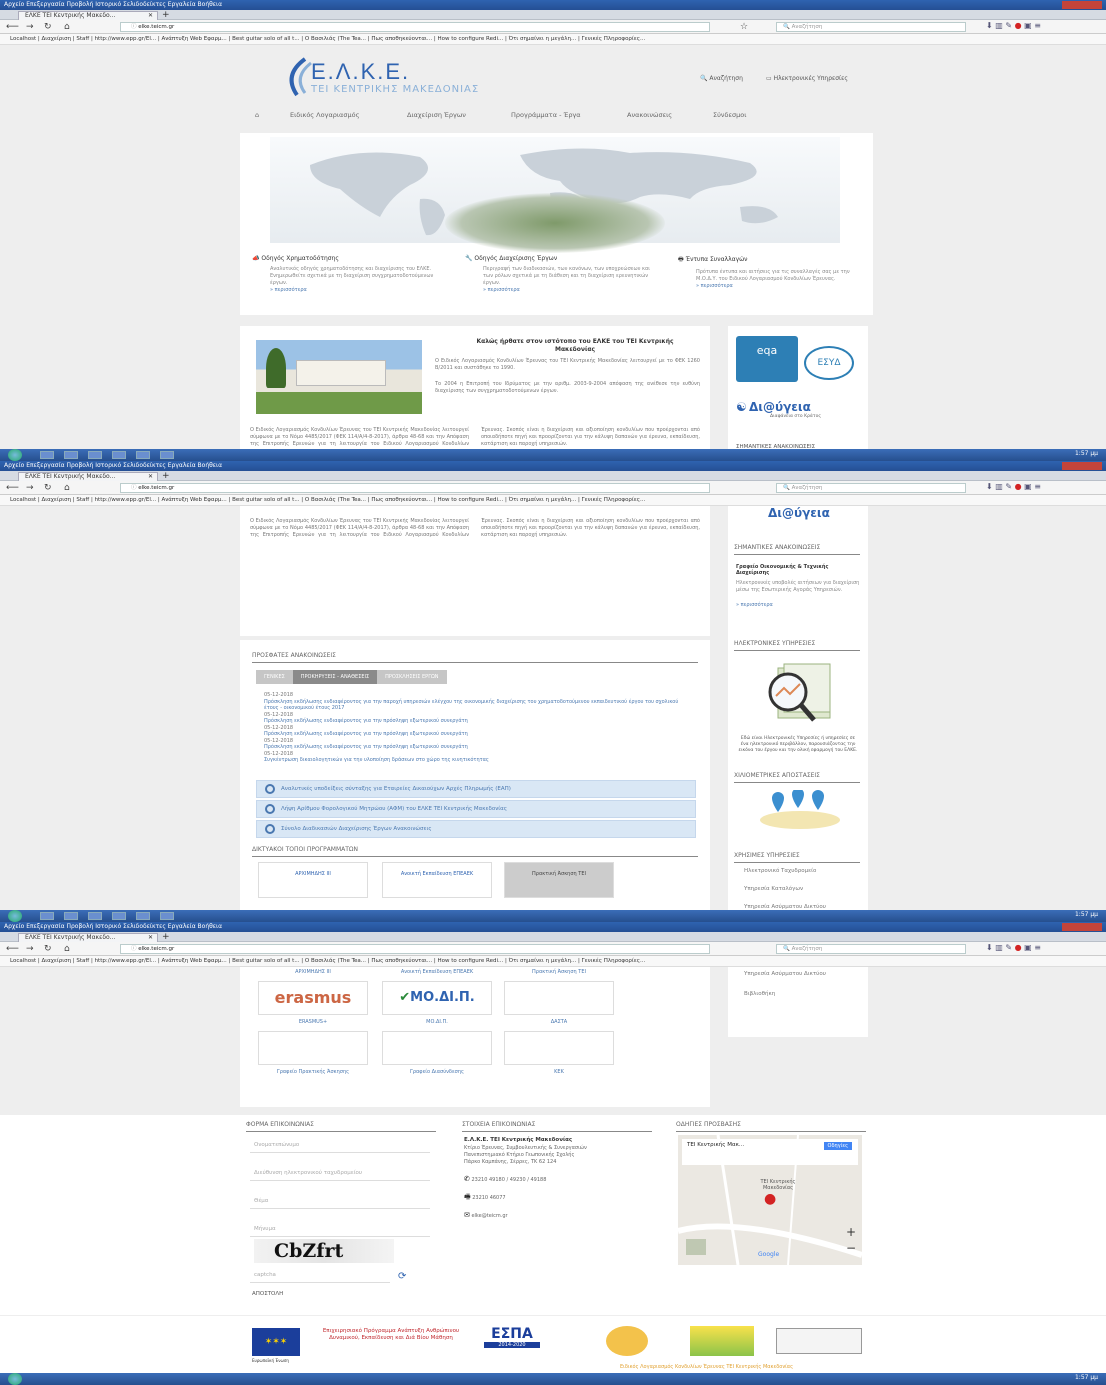 The image size is (1106, 1385). I want to click on map-directions-button: Οδηγίες, so click(837, 1146).